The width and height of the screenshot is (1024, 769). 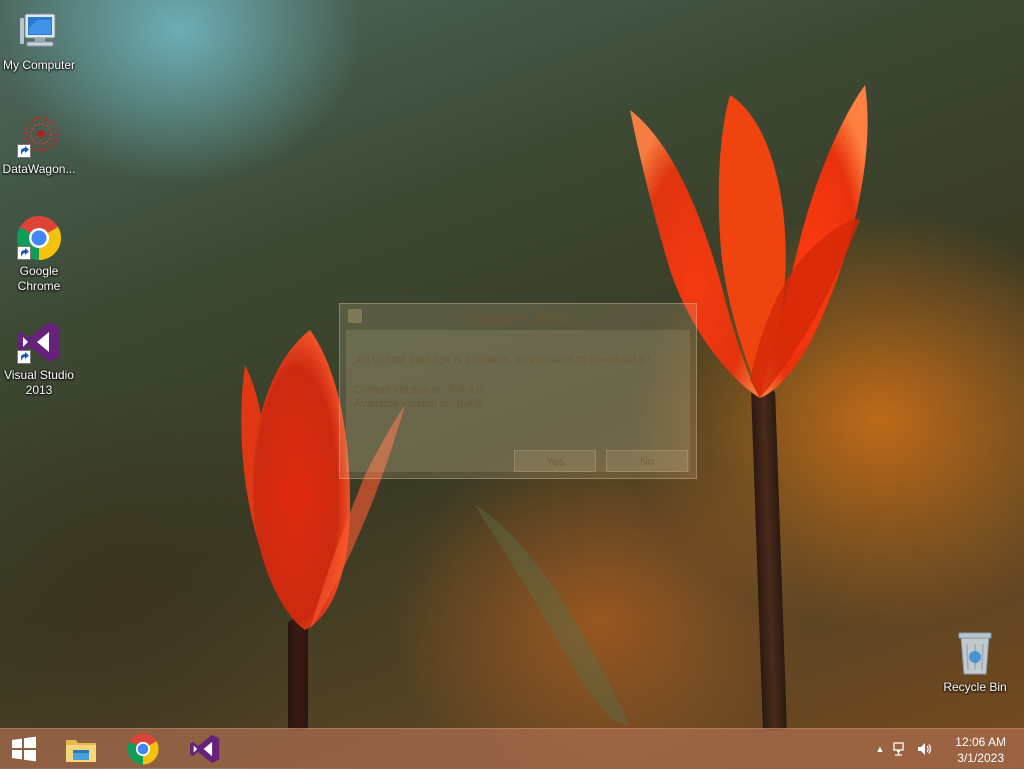 I want to click on start-icon, so click(x=24, y=749).